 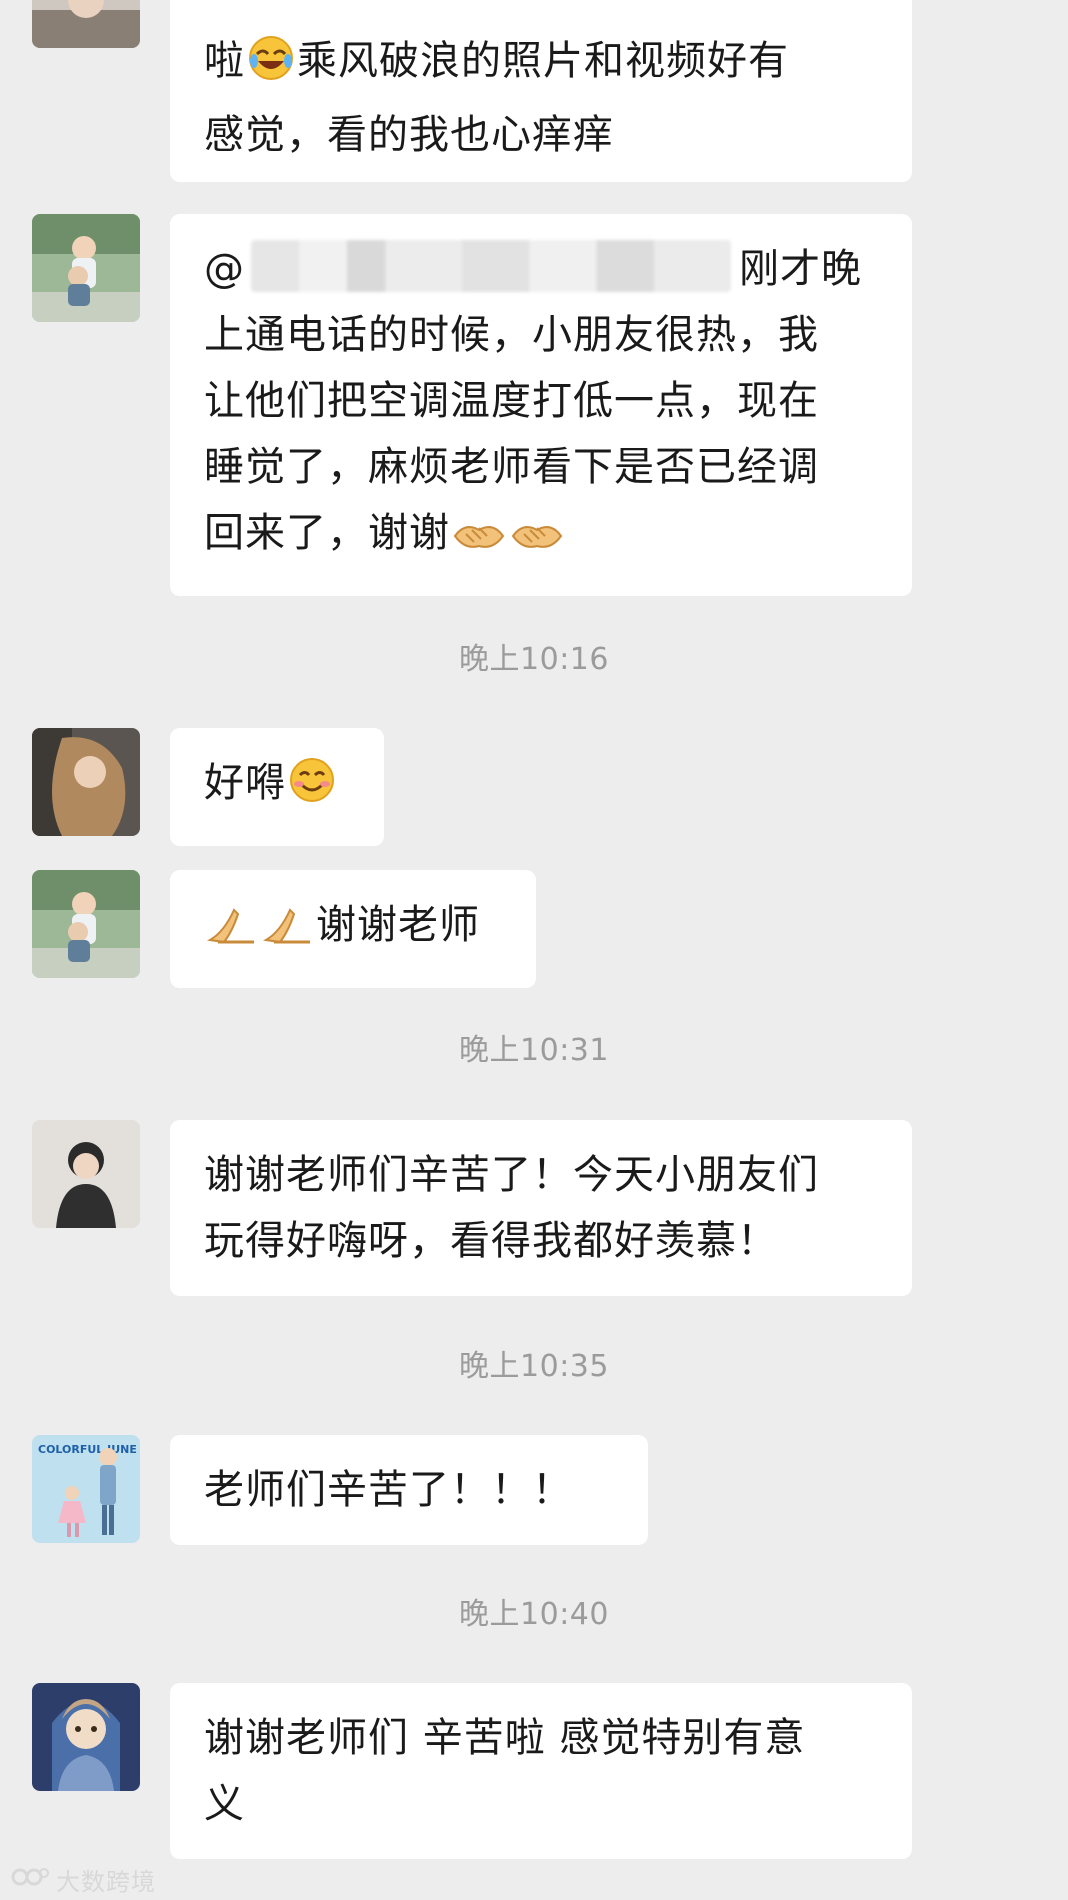 I want to click on message-bubble: 啦乘风破浪的照片和视频好有 感觉，看的我也心痒痒, so click(x=541, y=91).